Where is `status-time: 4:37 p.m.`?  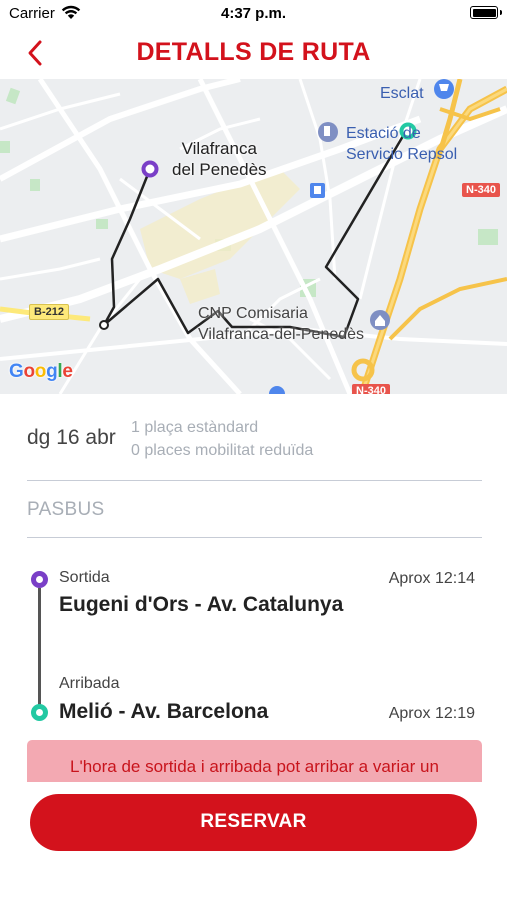 status-time: 4:37 p.m. is located at coordinates (253, 13).